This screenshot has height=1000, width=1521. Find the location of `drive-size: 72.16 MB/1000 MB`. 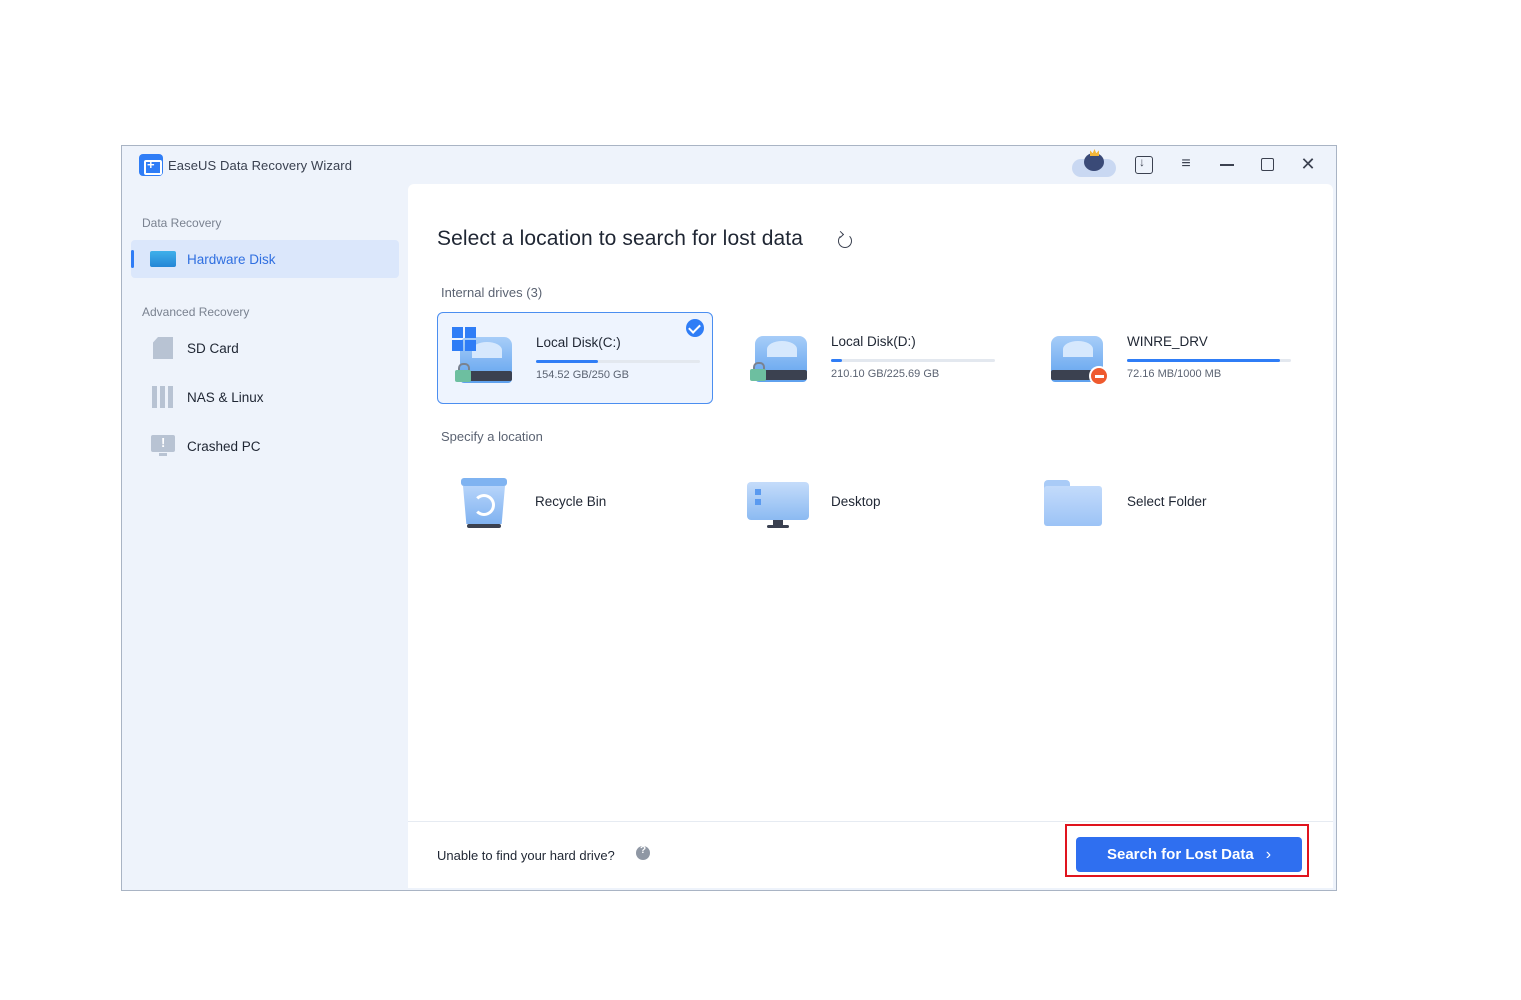

drive-size: 72.16 MB/1000 MB is located at coordinates (1174, 374).